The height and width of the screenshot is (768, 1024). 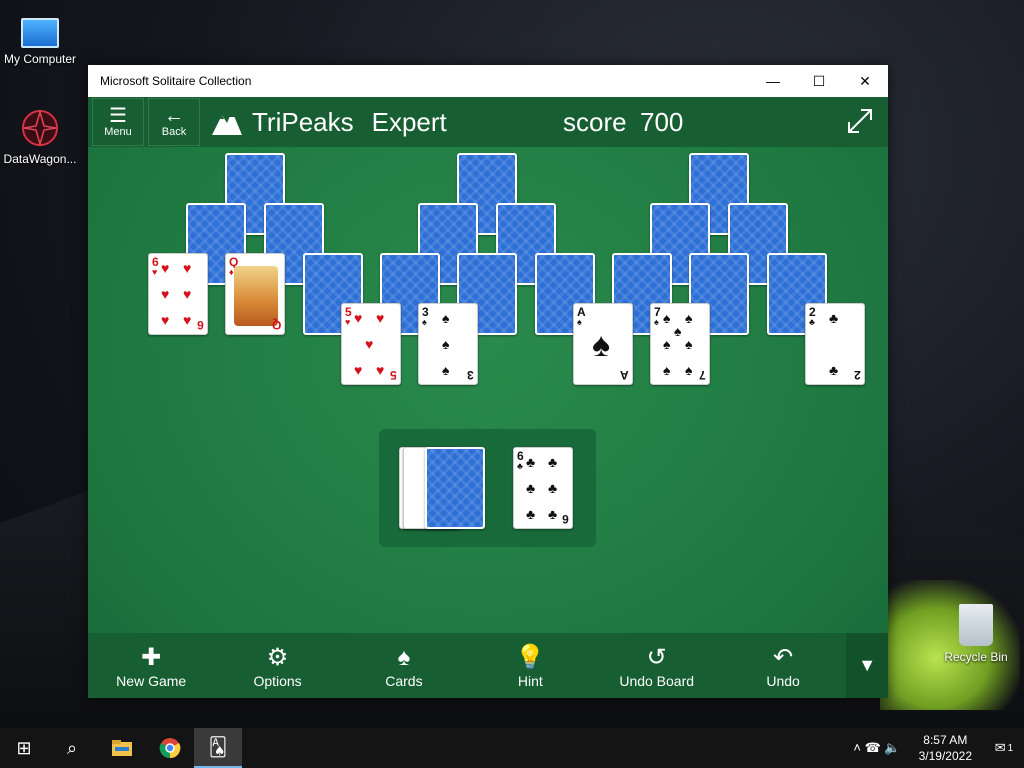 I want to click on new-game-button: ✚ New Game, so click(x=151, y=665).